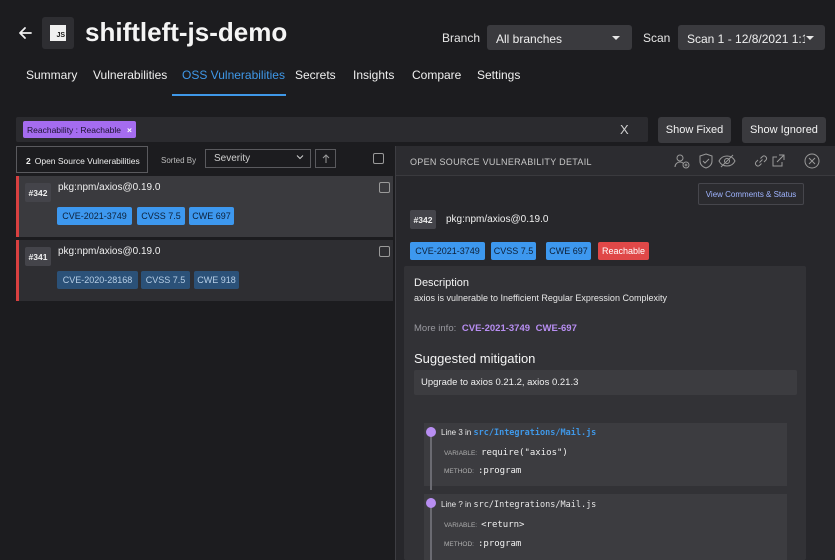  I want to click on variable-value: require("axios"), so click(524, 453).